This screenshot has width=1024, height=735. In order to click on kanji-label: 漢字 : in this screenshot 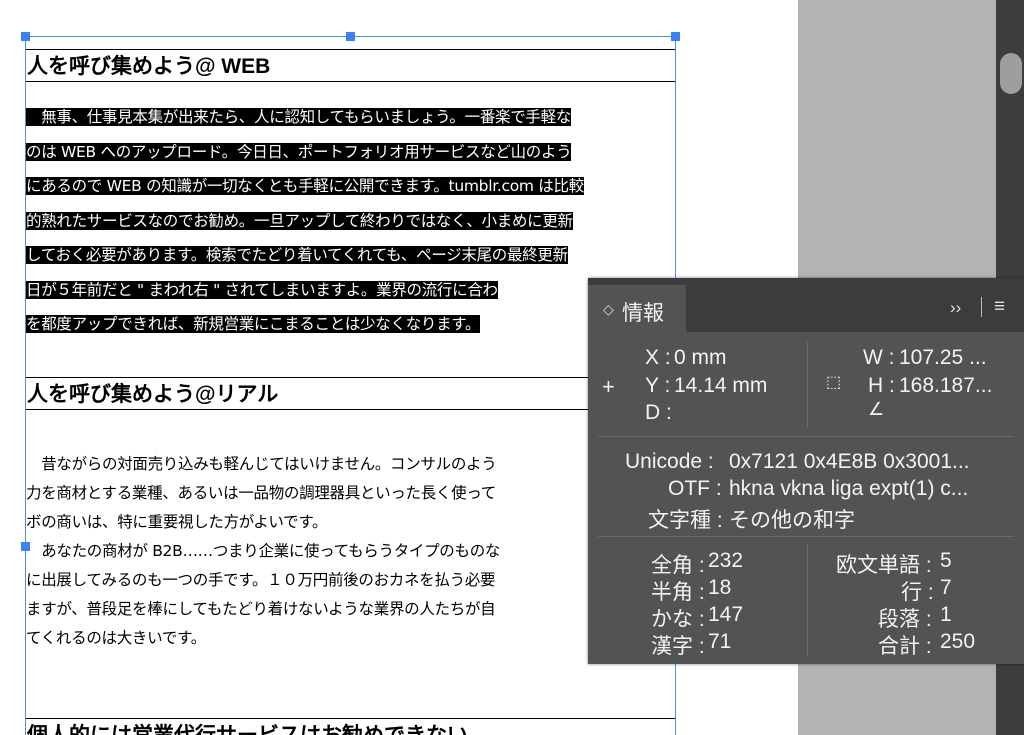, I will do `click(678, 646)`.